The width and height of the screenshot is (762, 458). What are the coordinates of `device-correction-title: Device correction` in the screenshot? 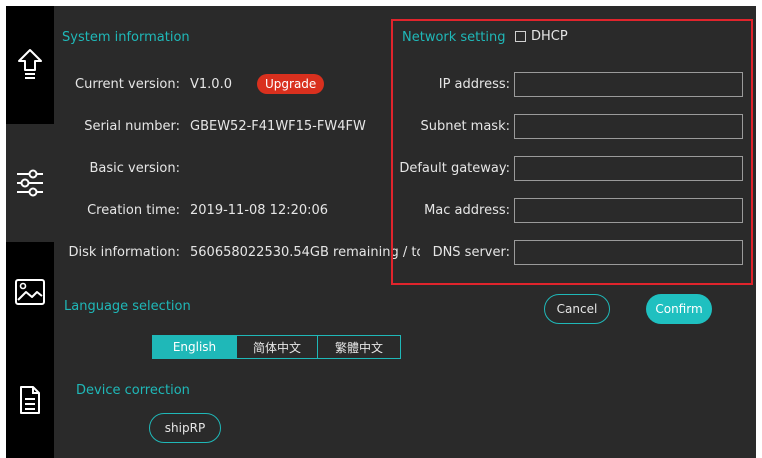 It's located at (133, 390).